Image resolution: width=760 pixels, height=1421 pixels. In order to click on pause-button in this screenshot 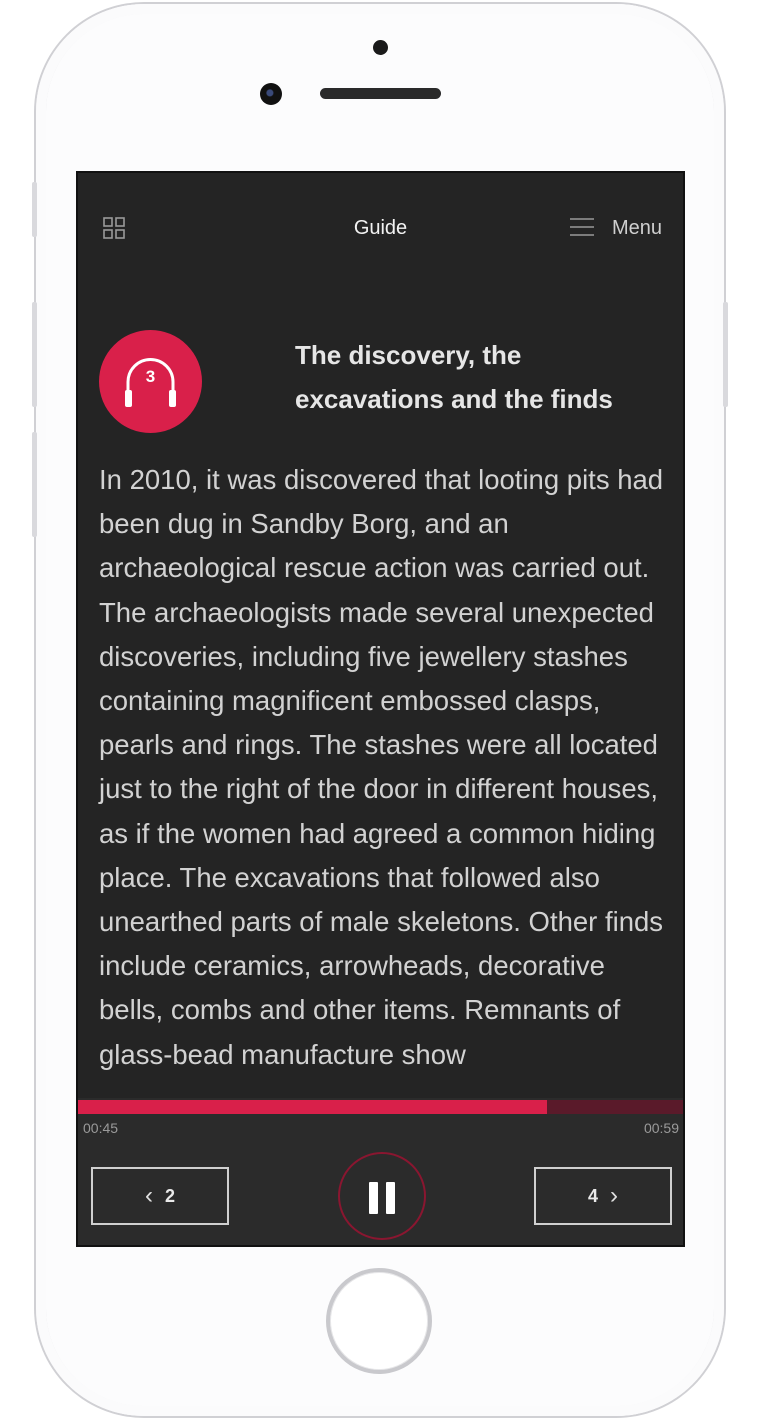, I will do `click(382, 1196)`.